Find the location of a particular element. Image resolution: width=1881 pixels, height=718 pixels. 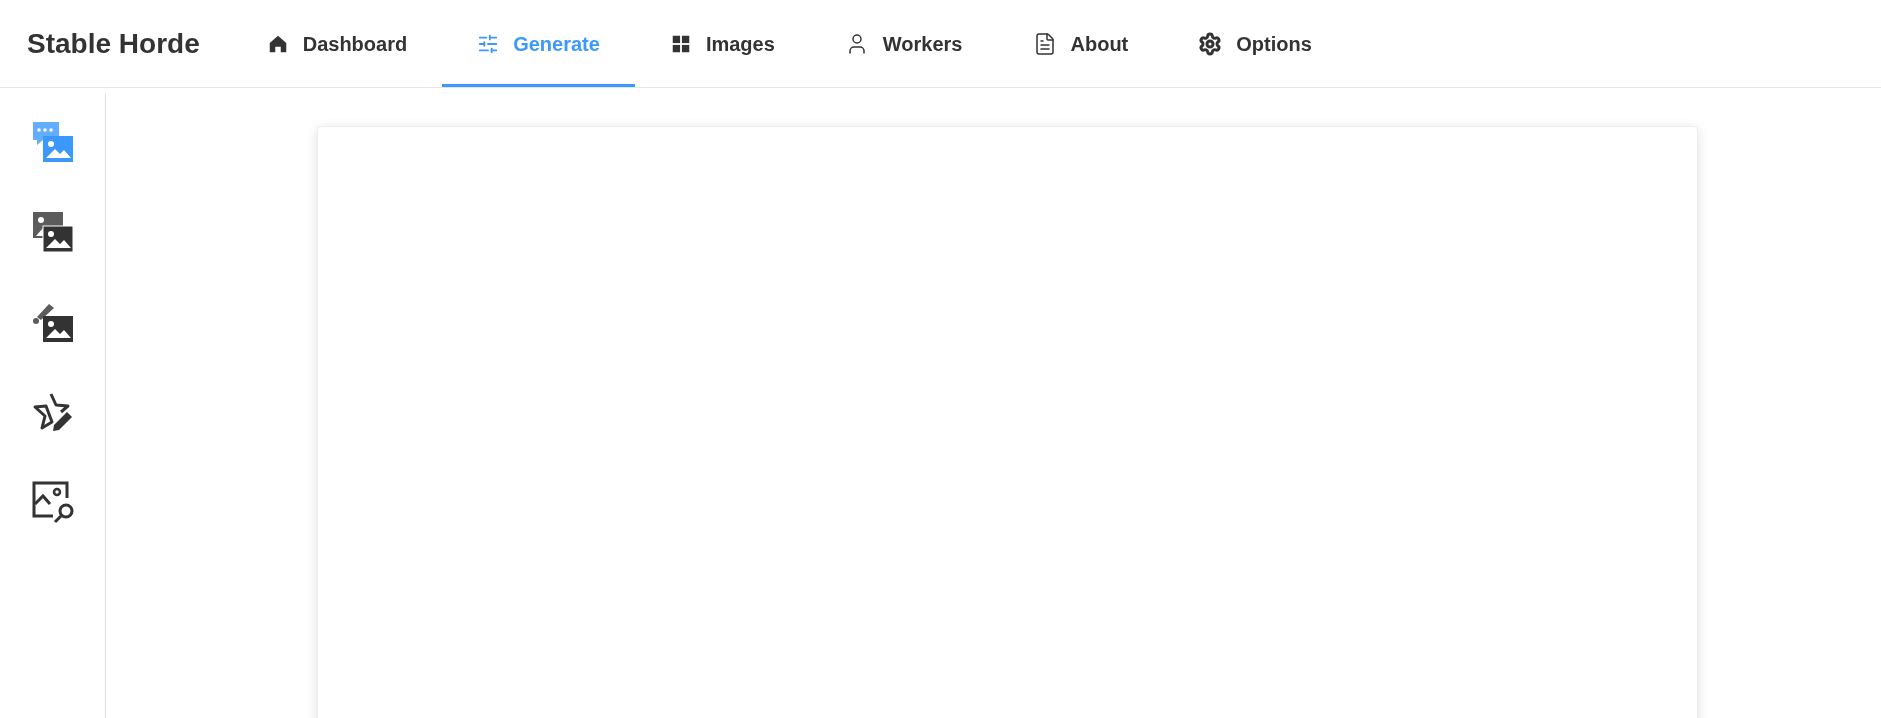

image-search-icon is located at coordinates (52, 502).